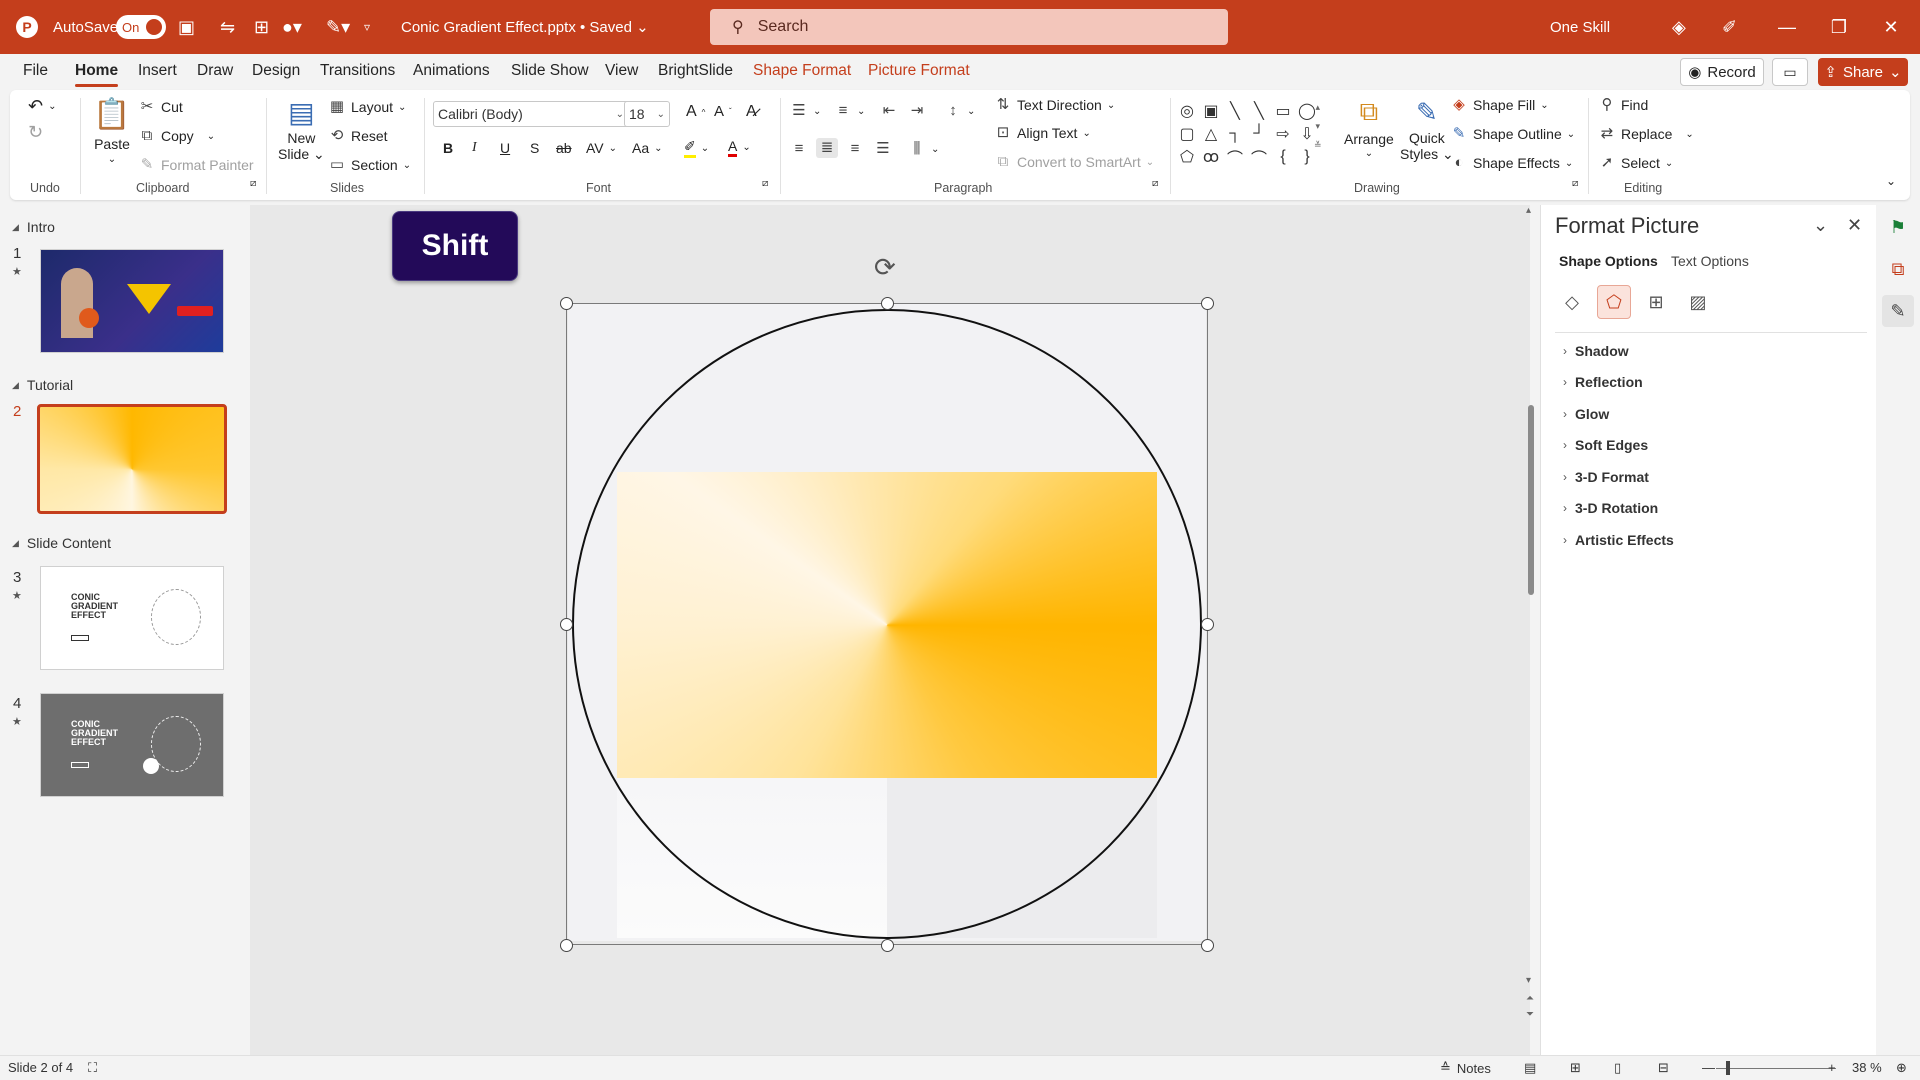 The height and width of the screenshot is (1080, 1920). What do you see at coordinates (1580, 27) in the screenshot?
I see `user-name: One Skill` at bounding box center [1580, 27].